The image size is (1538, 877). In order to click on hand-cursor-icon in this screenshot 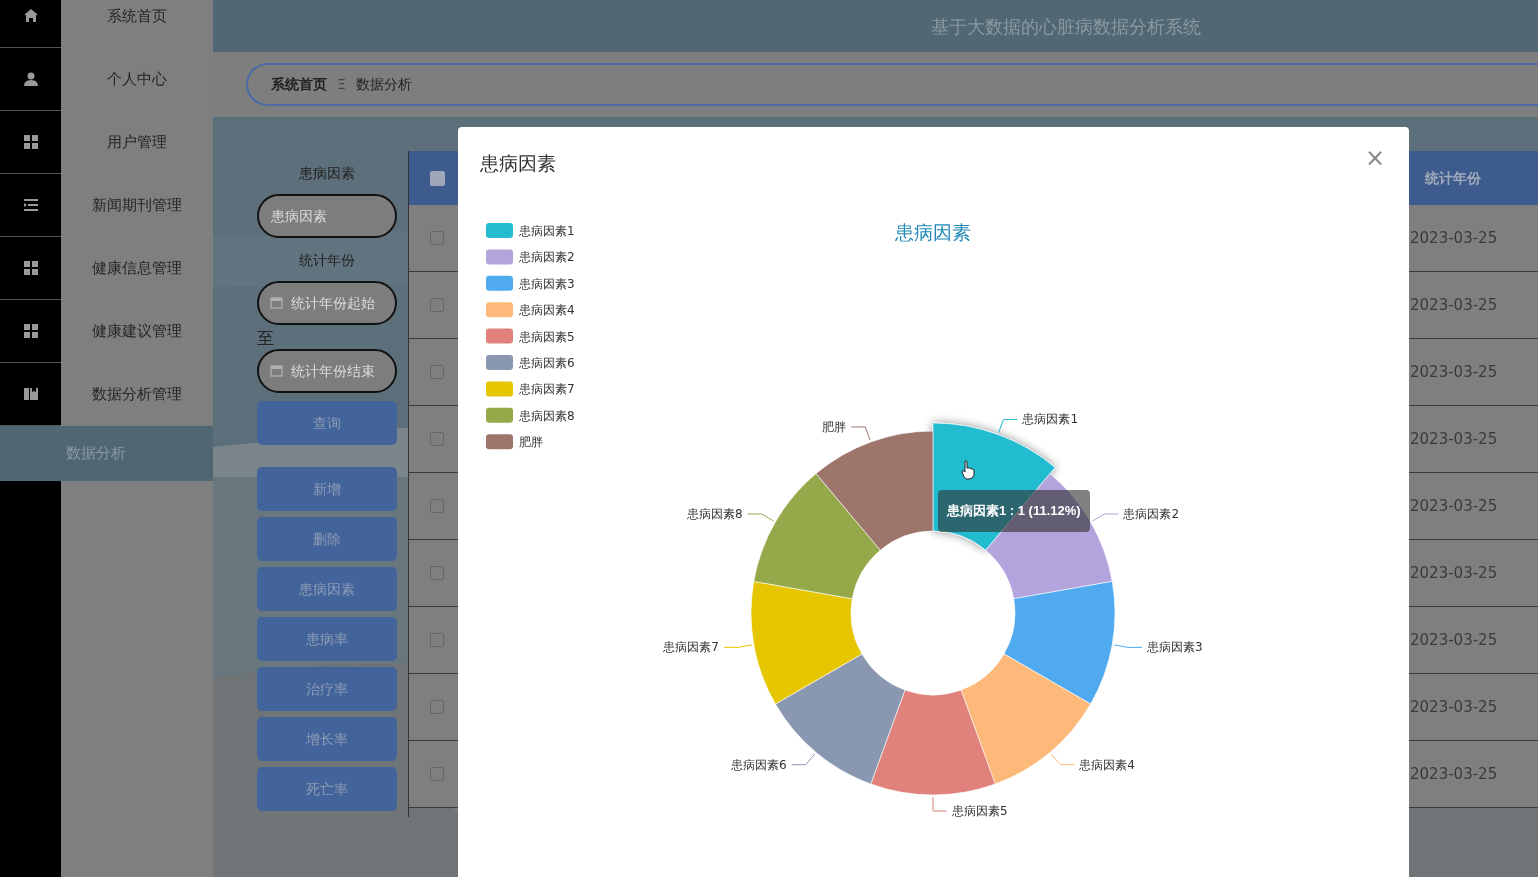, I will do `click(968, 470)`.